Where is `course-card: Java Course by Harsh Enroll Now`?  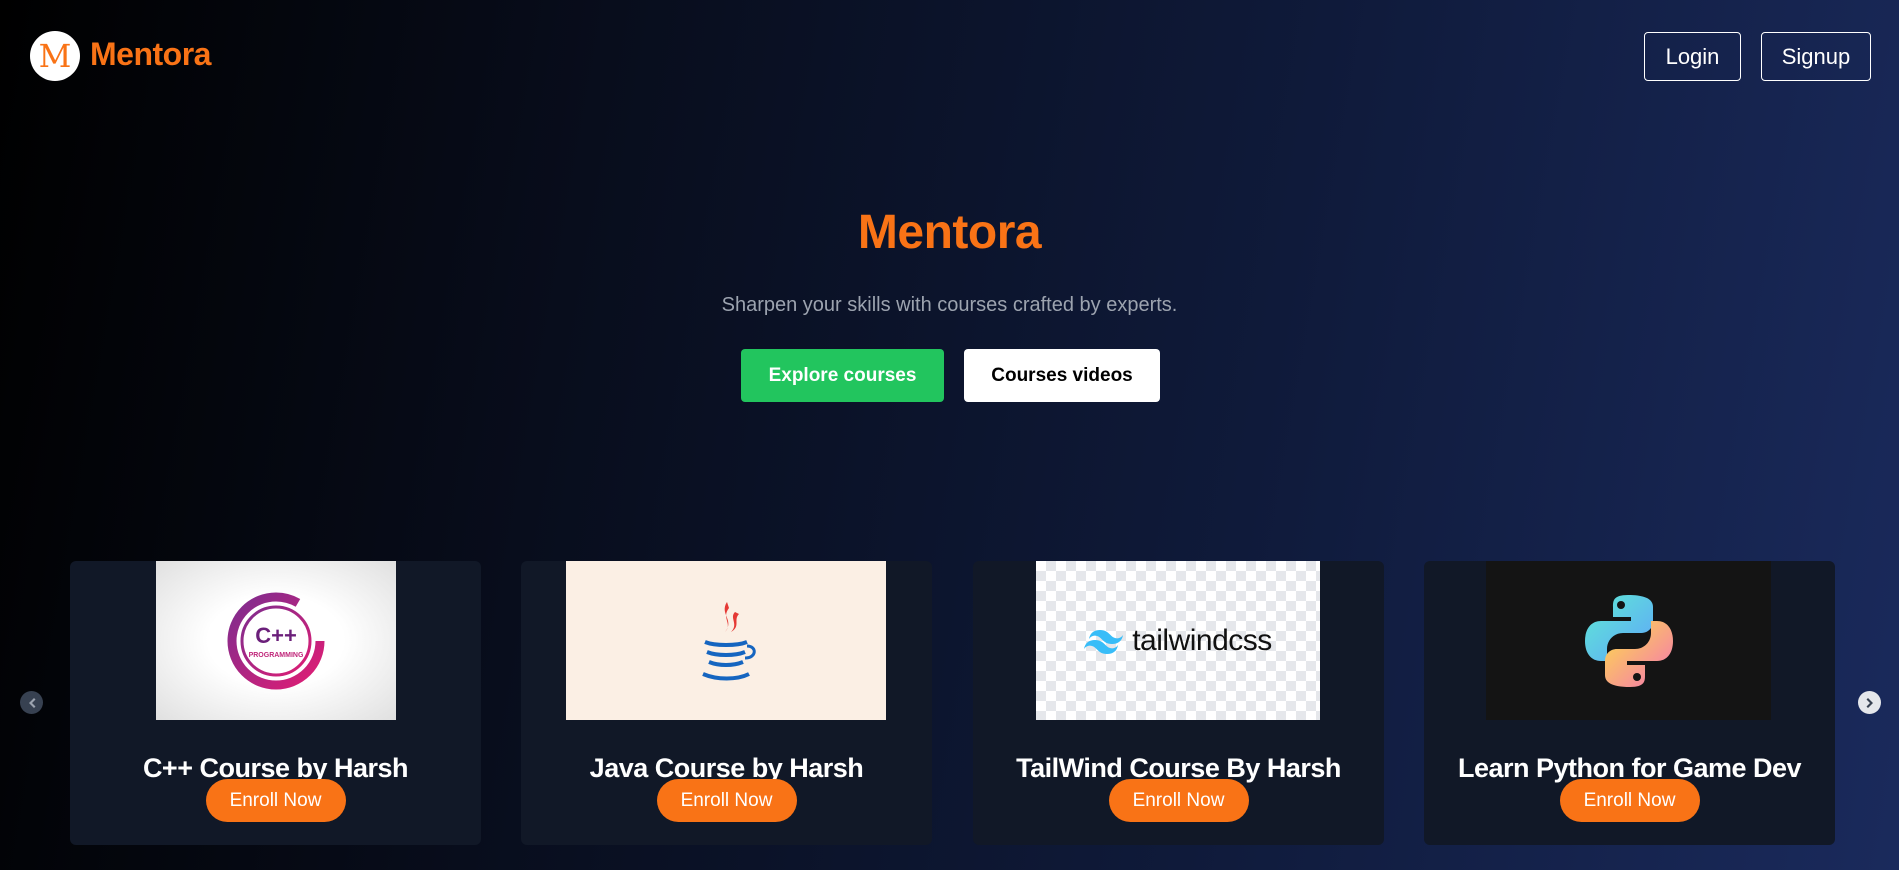
course-card: Java Course by Harsh Enroll Now is located at coordinates (726, 703).